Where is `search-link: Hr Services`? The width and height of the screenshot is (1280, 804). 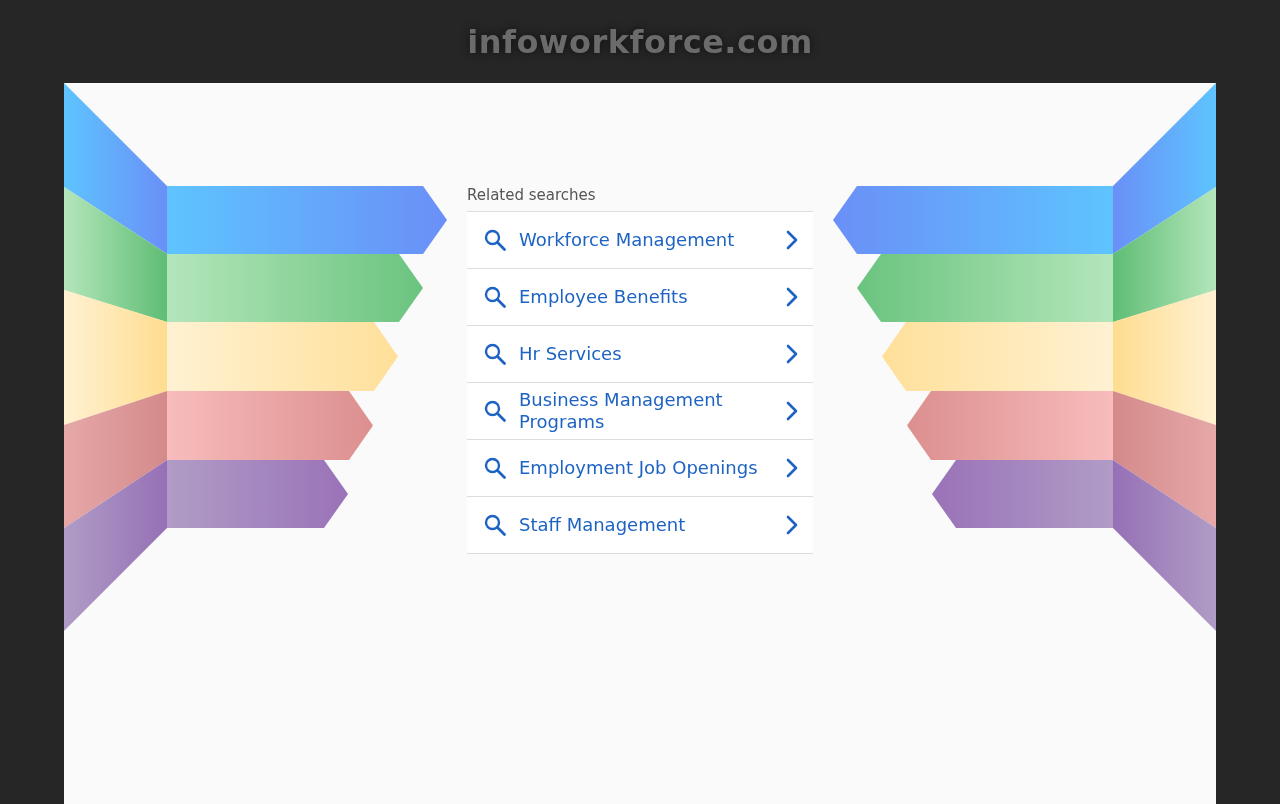 search-link: Hr Services is located at coordinates (640, 354).